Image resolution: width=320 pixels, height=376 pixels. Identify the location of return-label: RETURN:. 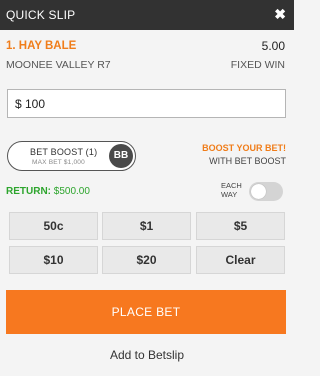
(28, 191).